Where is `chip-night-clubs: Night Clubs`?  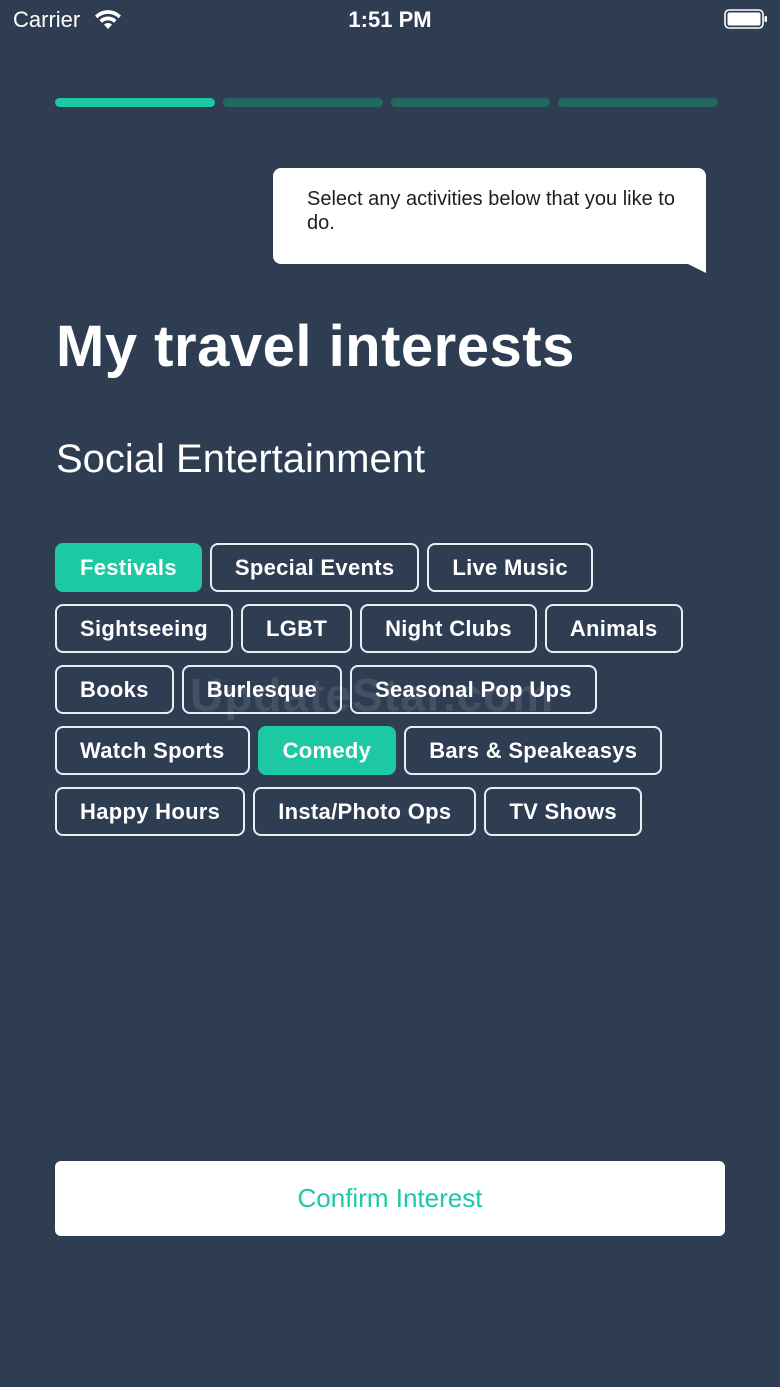 chip-night-clubs: Night Clubs is located at coordinates (448, 628).